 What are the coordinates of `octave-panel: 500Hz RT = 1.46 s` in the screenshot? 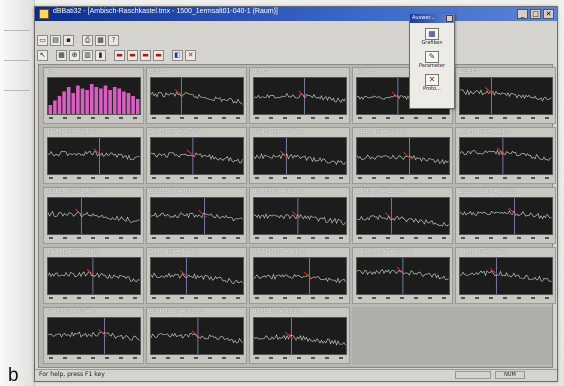 It's located at (93, 215).